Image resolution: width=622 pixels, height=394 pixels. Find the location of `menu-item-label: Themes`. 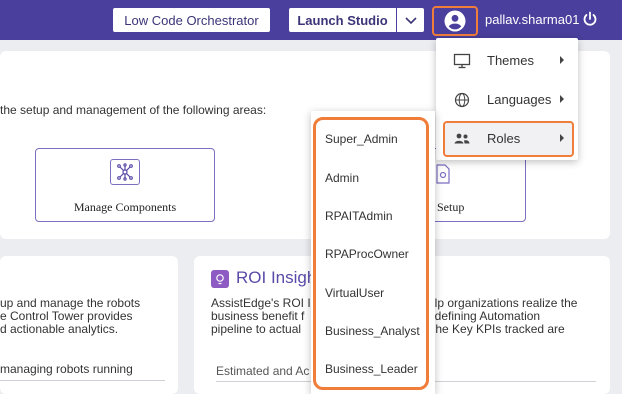

menu-item-label: Themes is located at coordinates (510, 60).